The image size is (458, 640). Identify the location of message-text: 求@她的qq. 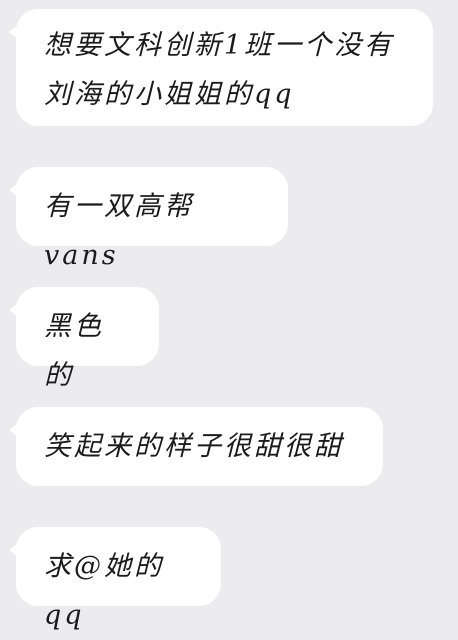
(104, 591).